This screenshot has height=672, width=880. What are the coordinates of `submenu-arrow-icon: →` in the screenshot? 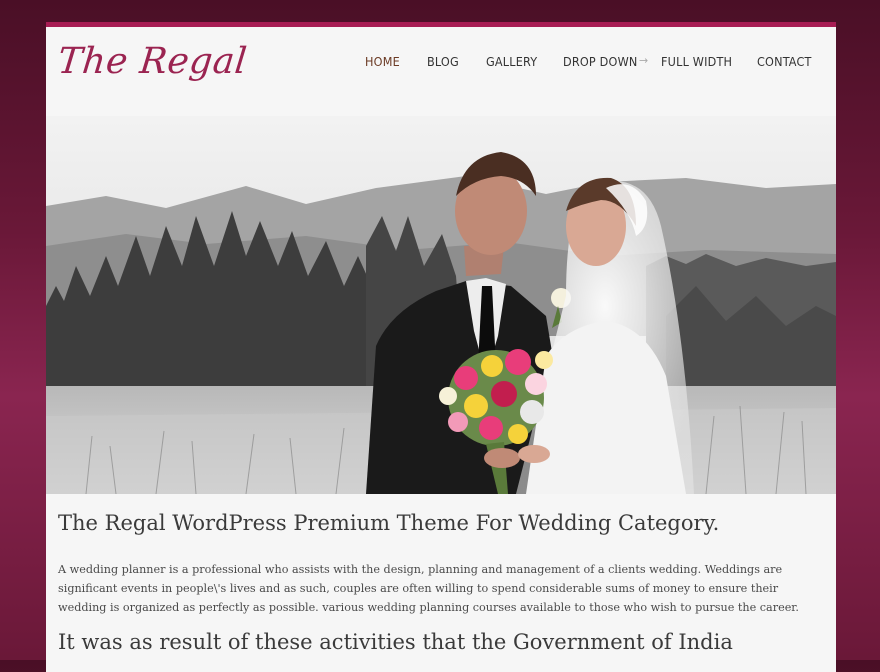 It's located at (644, 60).